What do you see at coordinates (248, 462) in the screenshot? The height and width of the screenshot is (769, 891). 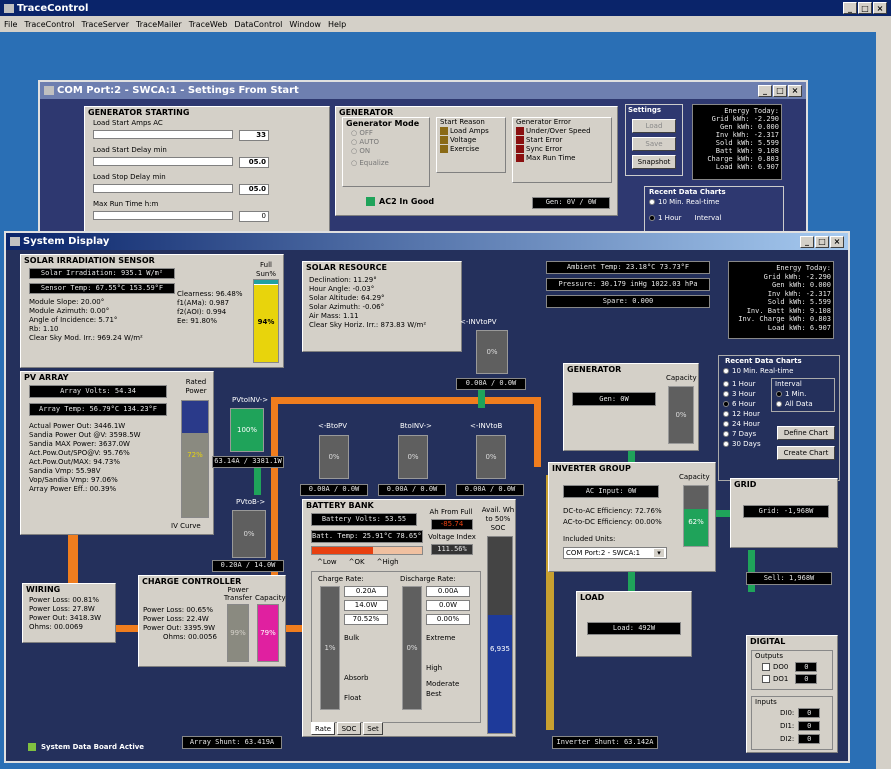 I see `pvtoinv-readout: 63.14A / 3381.1W` at bounding box center [248, 462].